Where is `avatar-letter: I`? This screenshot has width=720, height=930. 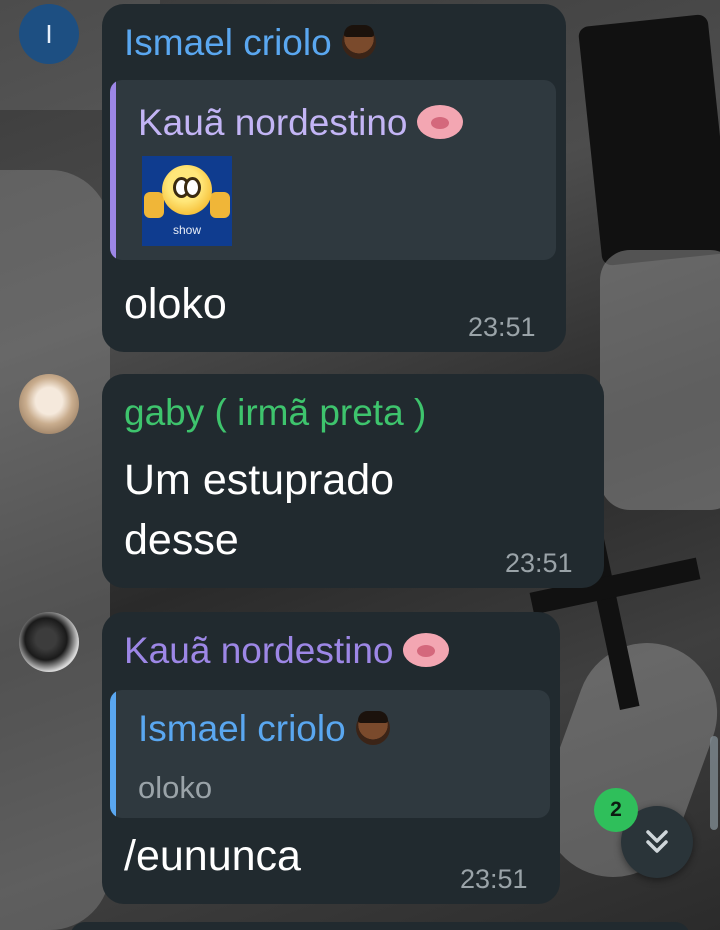
avatar-letter: I is located at coordinates (49, 33).